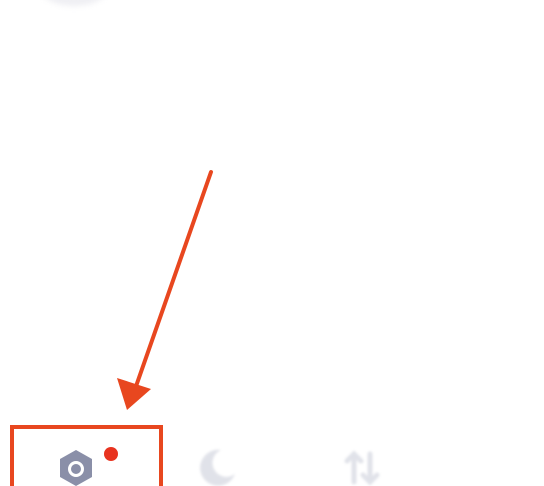 This screenshot has height=486, width=544. I want to click on camera-icon, so click(76, 463).